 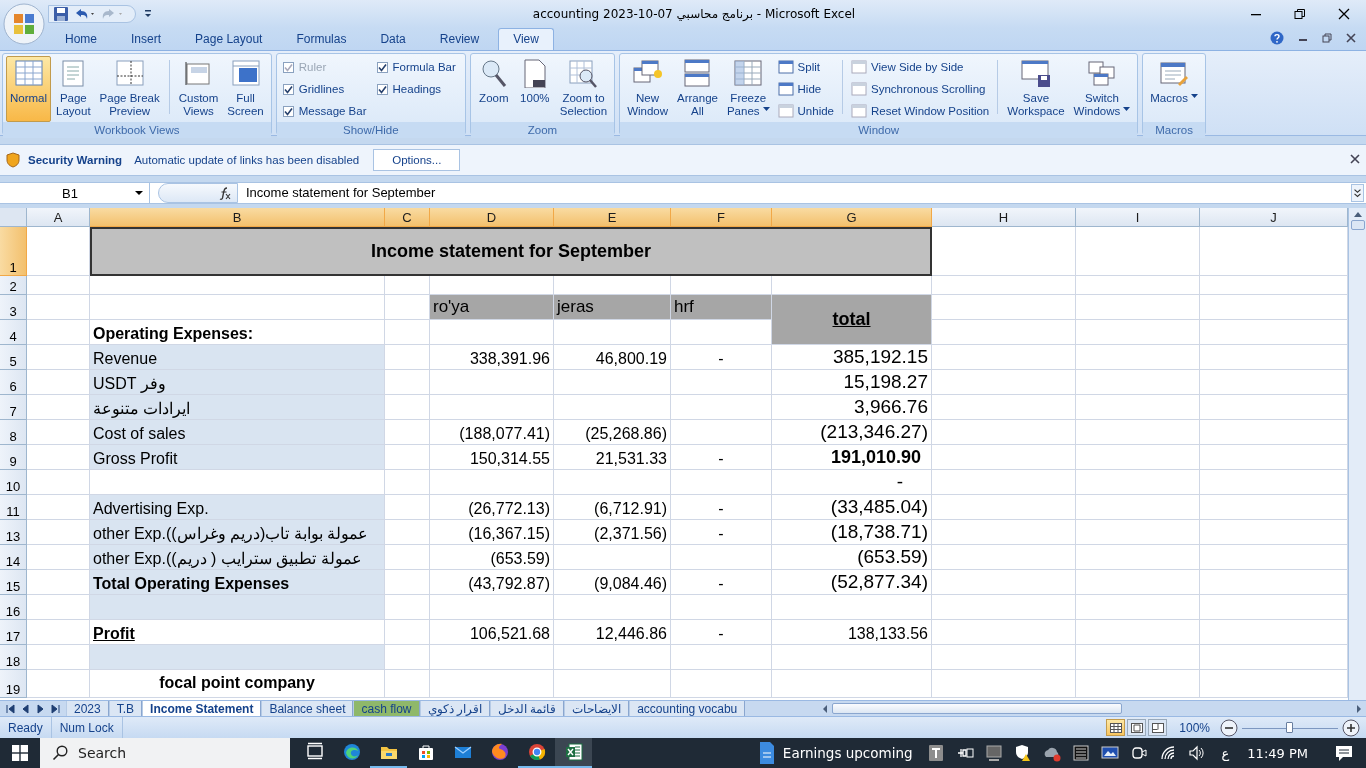 I want to click on wifi-icon, so click(x=1167, y=753).